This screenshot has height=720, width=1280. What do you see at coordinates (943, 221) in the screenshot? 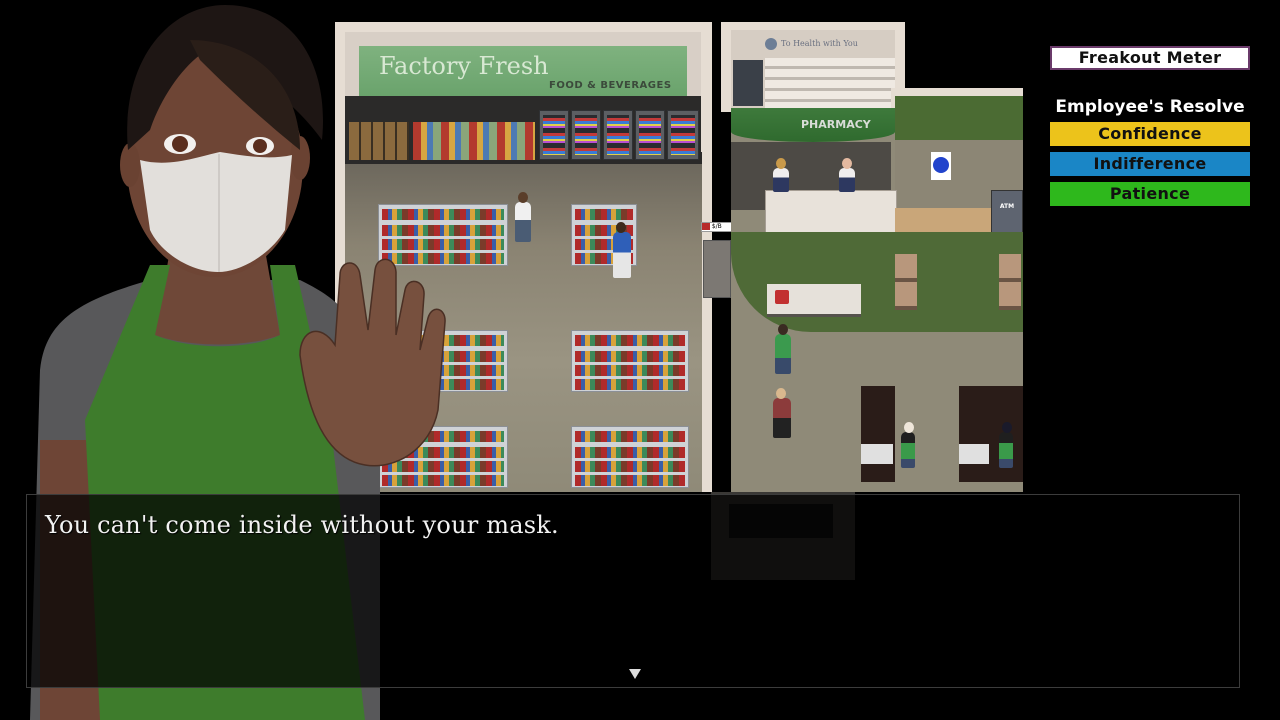
I see `wood-counter` at bounding box center [943, 221].